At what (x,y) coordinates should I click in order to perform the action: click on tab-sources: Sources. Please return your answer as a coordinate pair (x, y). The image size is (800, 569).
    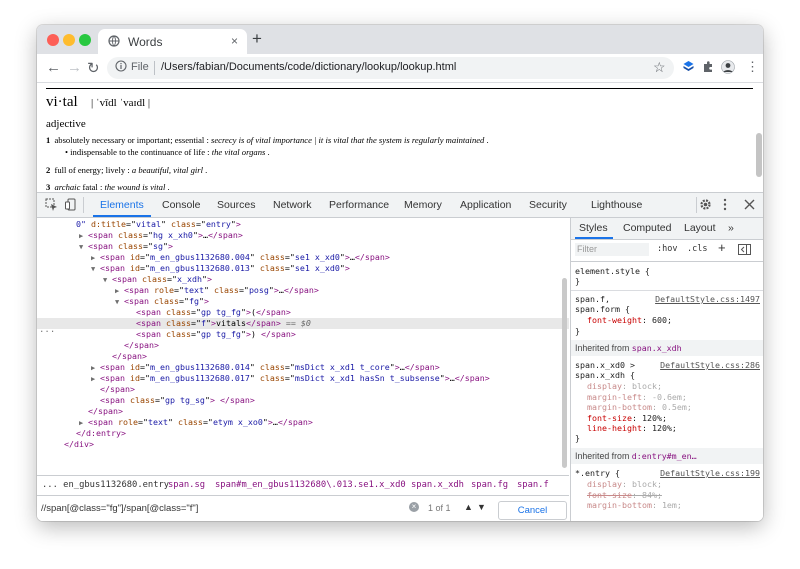
    Looking at the image, I should click on (236, 205).